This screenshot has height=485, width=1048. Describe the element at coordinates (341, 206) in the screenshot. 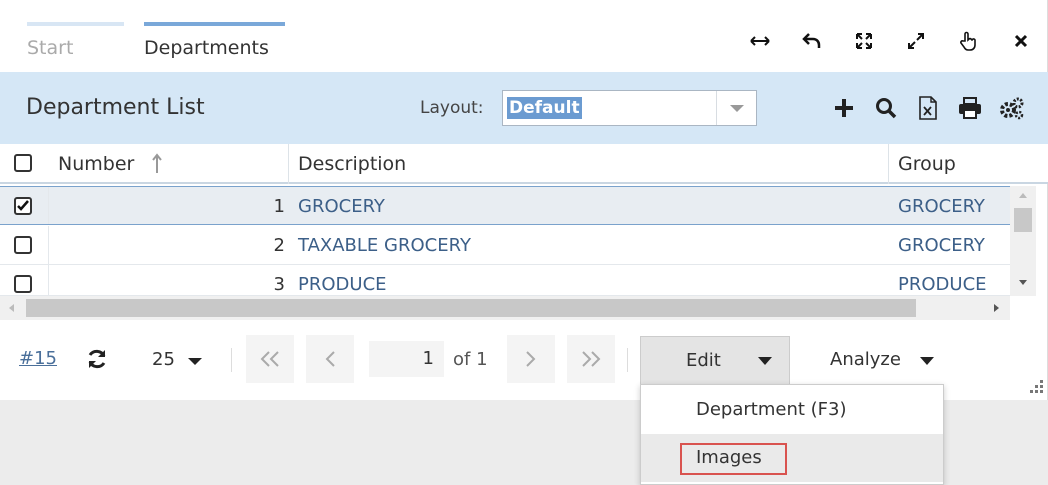

I see `cell-description: GROCERY` at that location.